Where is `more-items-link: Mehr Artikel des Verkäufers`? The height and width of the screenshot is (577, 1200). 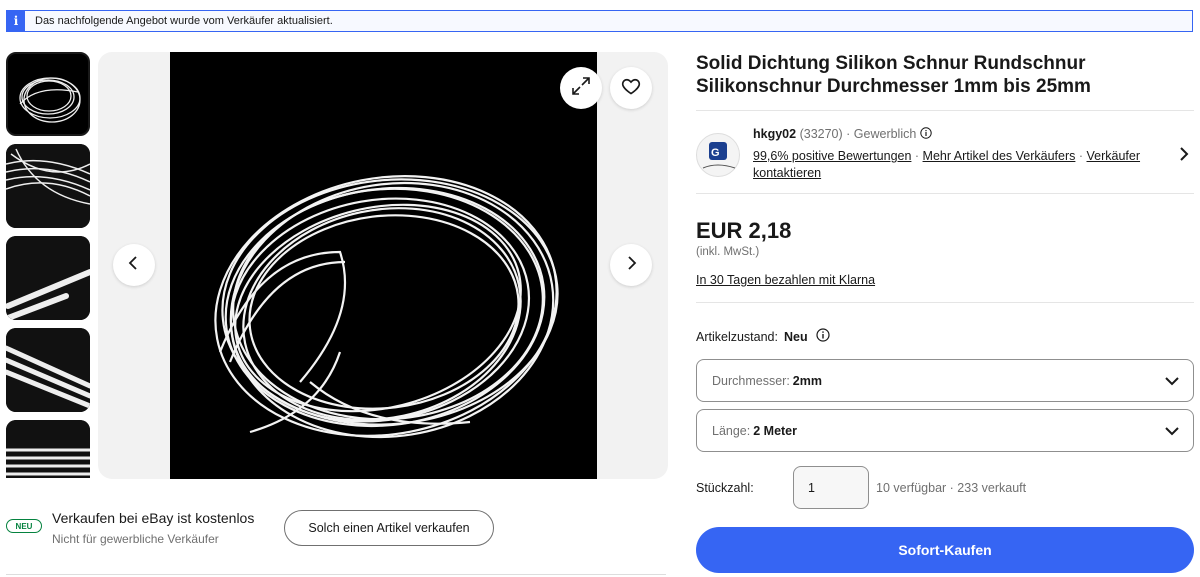
more-items-link: Mehr Artikel des Verkäufers is located at coordinates (999, 156).